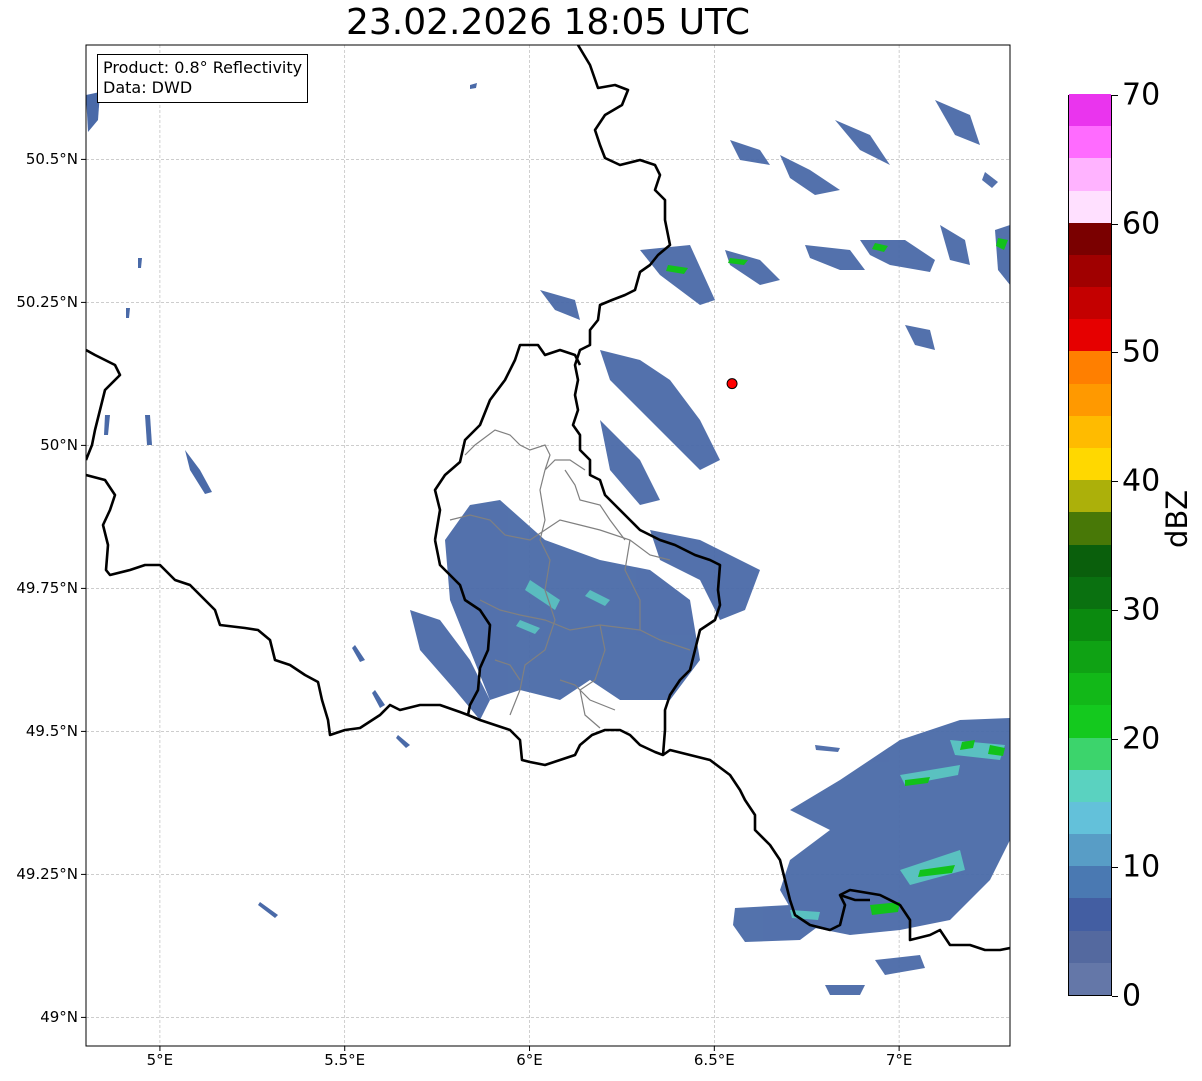 This screenshot has height=1081, width=1202. I want to click on lon-tick-label: 5°E, so click(160, 1060).